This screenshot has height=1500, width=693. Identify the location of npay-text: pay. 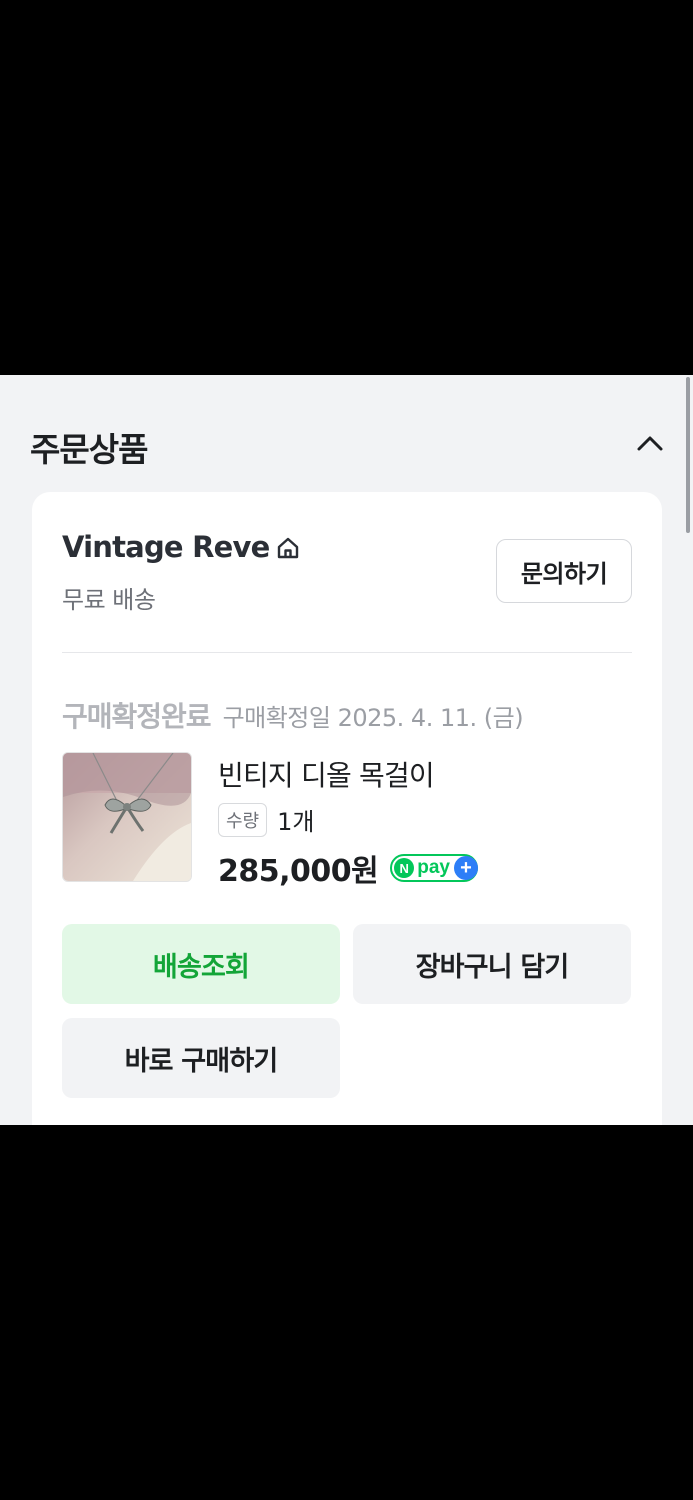
(433, 867).